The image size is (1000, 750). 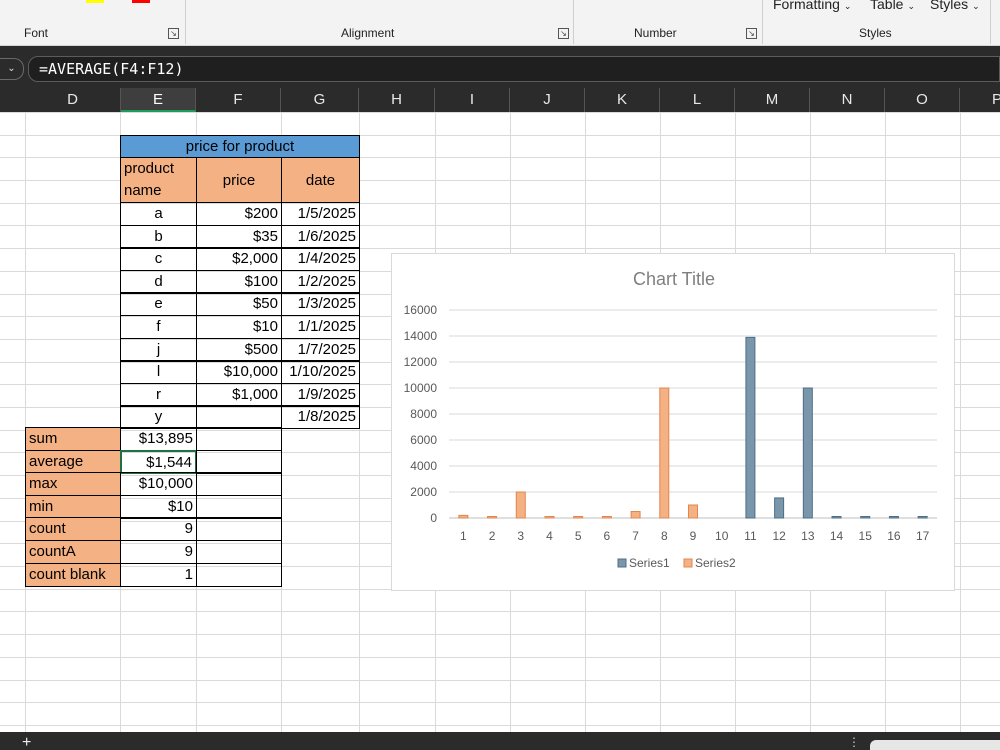 What do you see at coordinates (158, 507) in the screenshot?
I see `summary-value: $10` at bounding box center [158, 507].